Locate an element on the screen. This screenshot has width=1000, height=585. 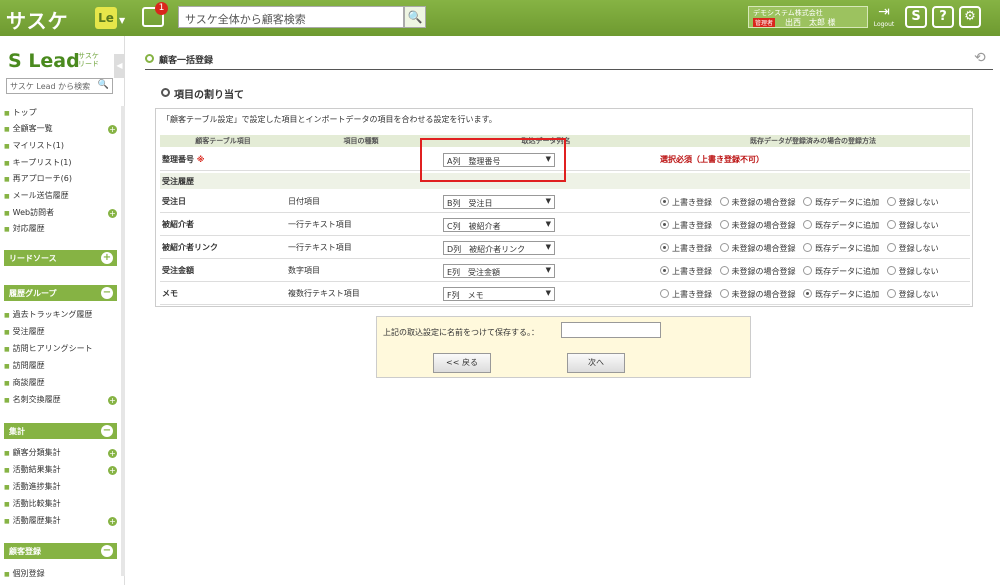
column-select: F列 メモ ▼ is located at coordinates (499, 294).